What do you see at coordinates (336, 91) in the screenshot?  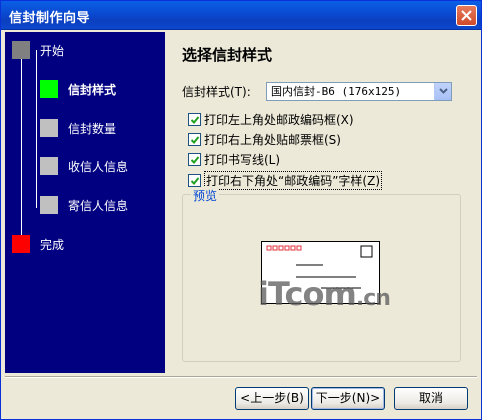 I see `envelope-style-value: 国内信封-B6 (176x125)` at bounding box center [336, 91].